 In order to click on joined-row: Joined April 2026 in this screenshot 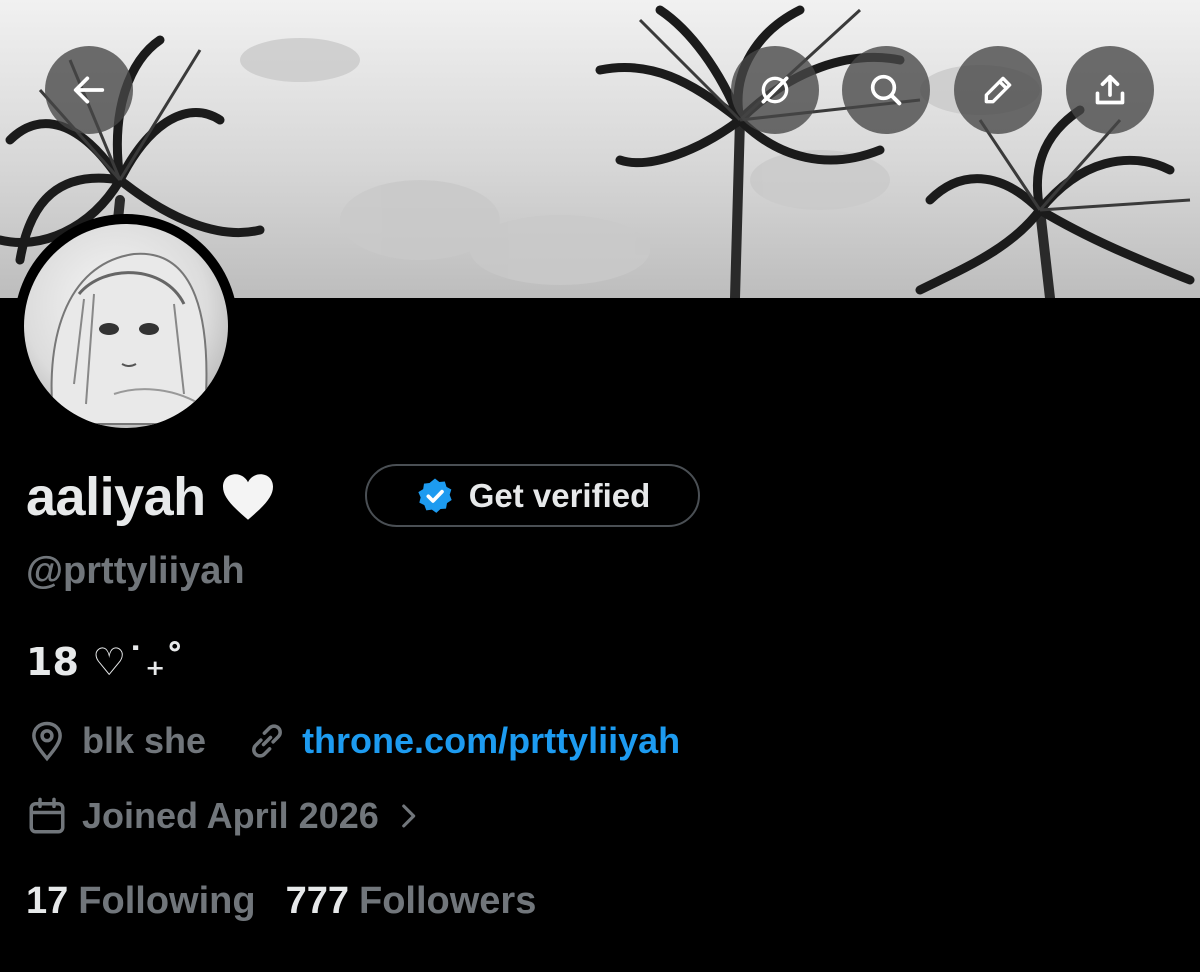, I will do `click(225, 816)`.